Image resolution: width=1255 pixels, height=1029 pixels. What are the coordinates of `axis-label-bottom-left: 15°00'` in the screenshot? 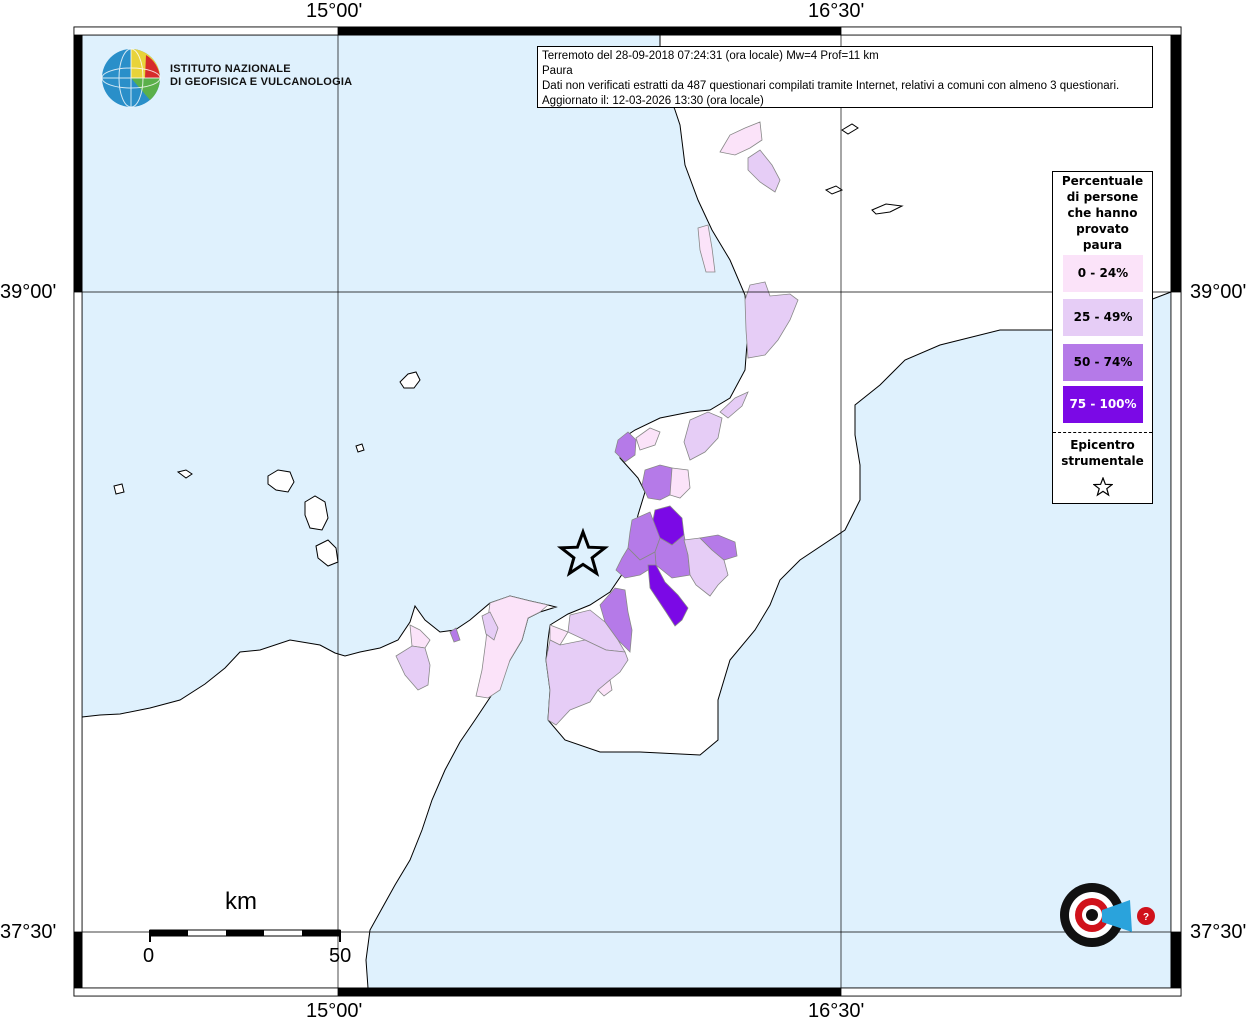 It's located at (334, 1011).